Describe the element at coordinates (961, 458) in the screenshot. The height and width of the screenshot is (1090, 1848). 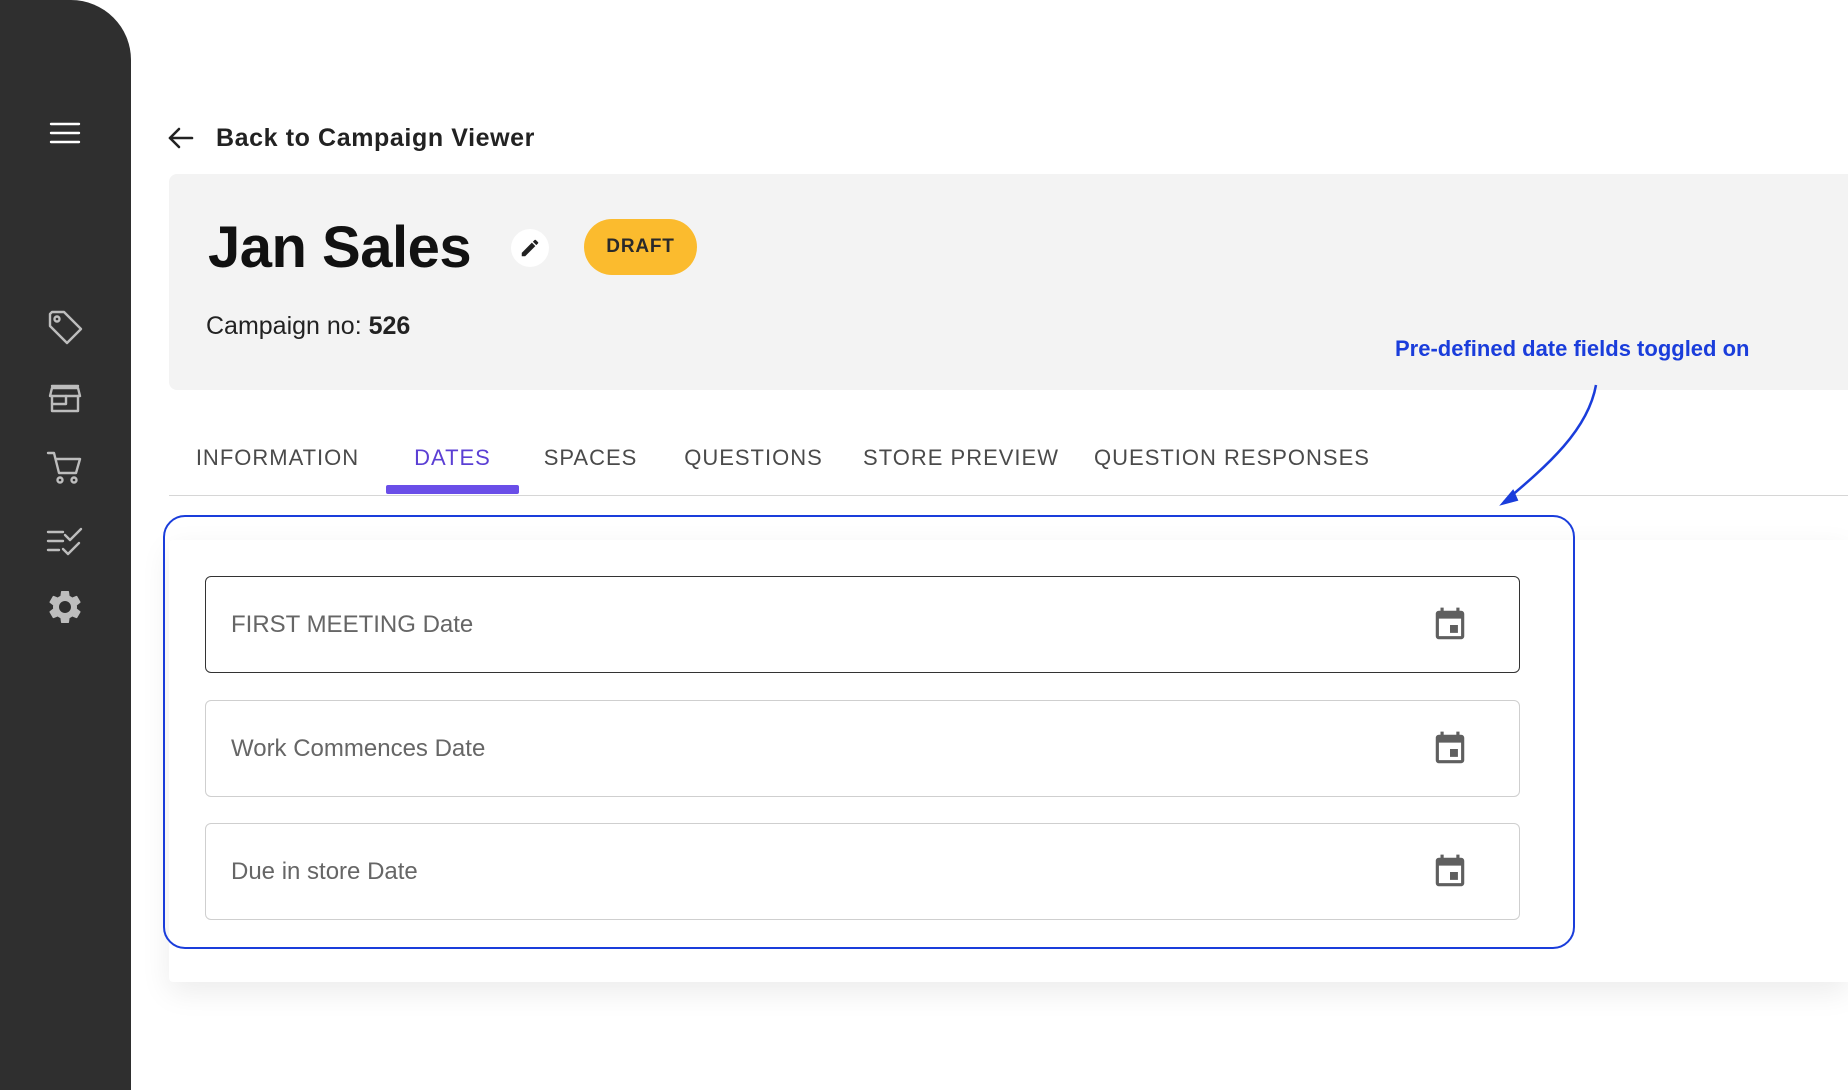
I see `tab-store-preview: STORE PREVIEW` at that location.